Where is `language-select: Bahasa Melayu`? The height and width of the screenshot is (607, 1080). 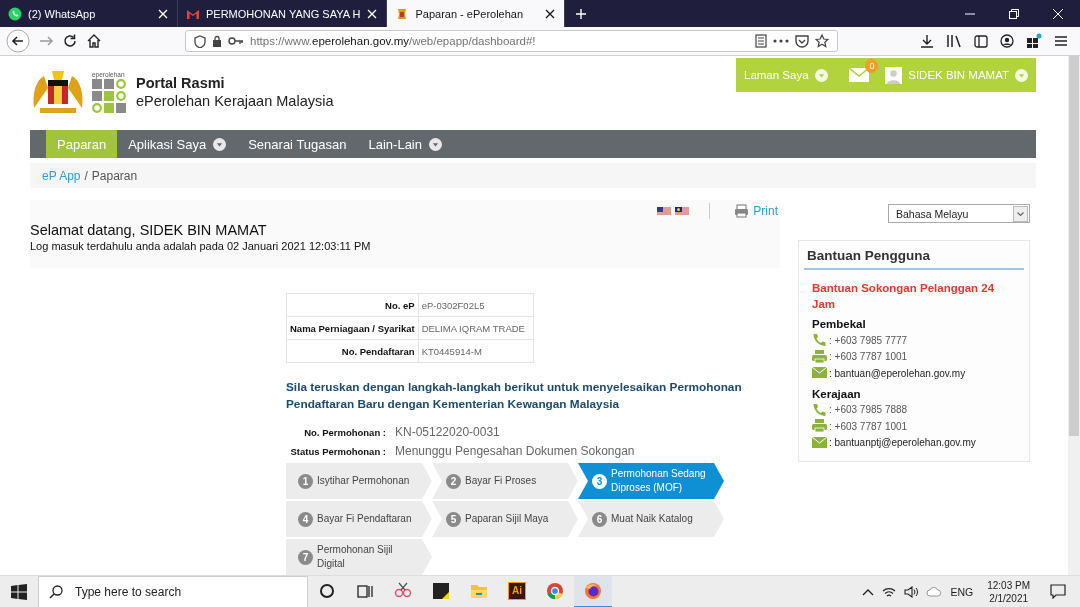
language-select: Bahasa Melayu is located at coordinates (959, 213).